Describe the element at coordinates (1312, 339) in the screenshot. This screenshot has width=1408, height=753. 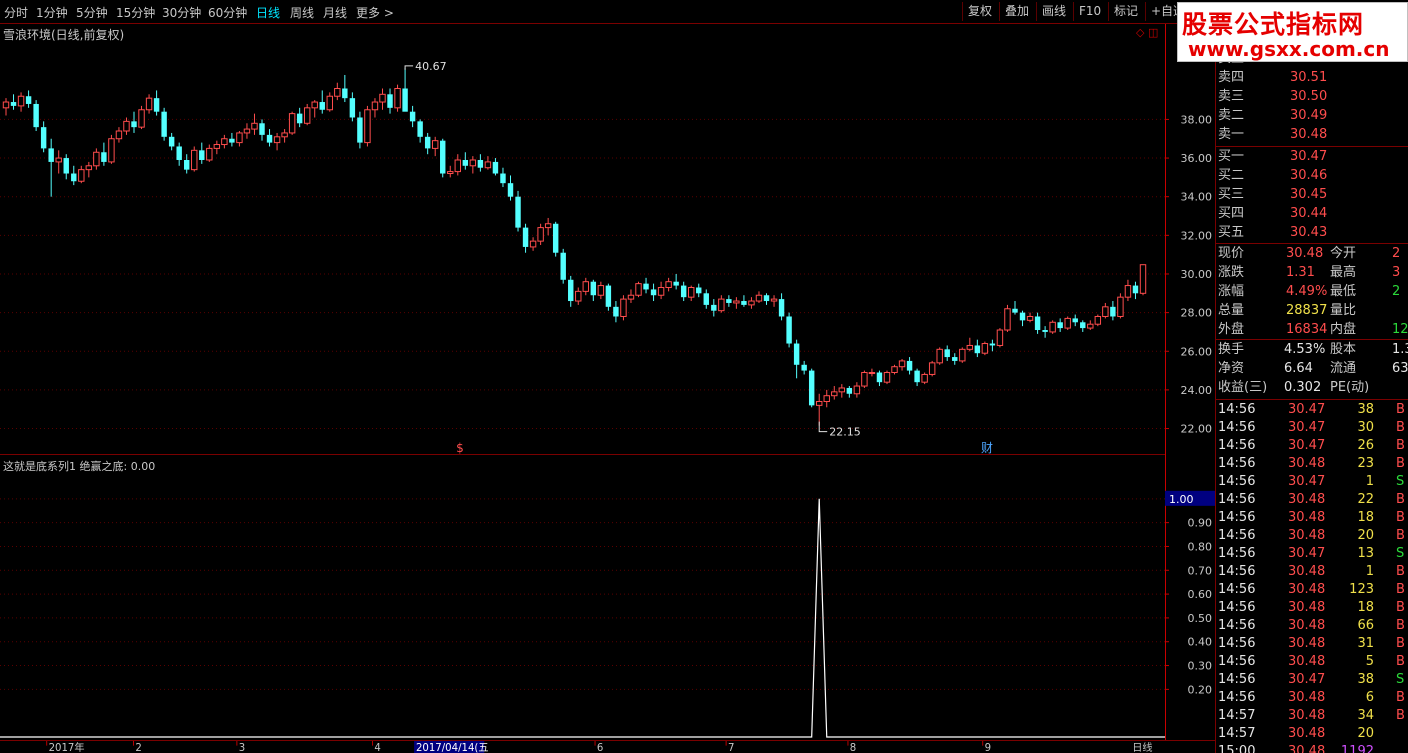
I see `fundamentals-divider` at that location.